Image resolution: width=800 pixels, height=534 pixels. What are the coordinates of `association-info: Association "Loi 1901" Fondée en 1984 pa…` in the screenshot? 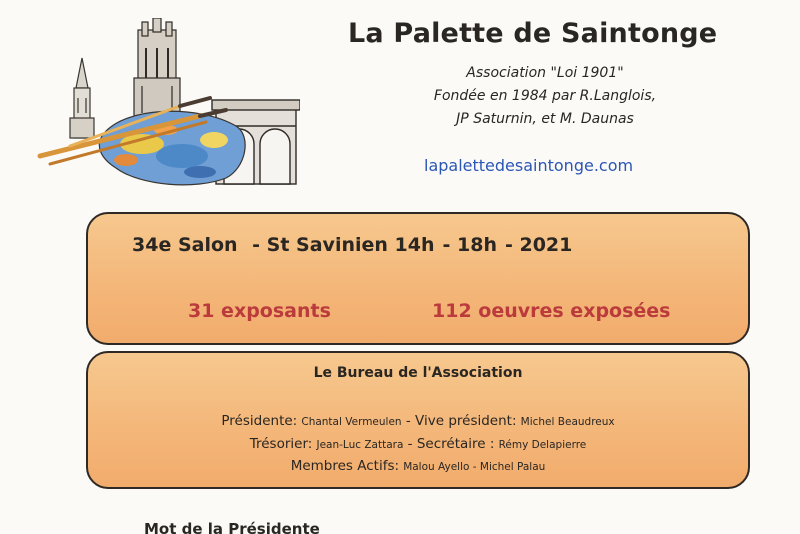 It's located at (545, 96).